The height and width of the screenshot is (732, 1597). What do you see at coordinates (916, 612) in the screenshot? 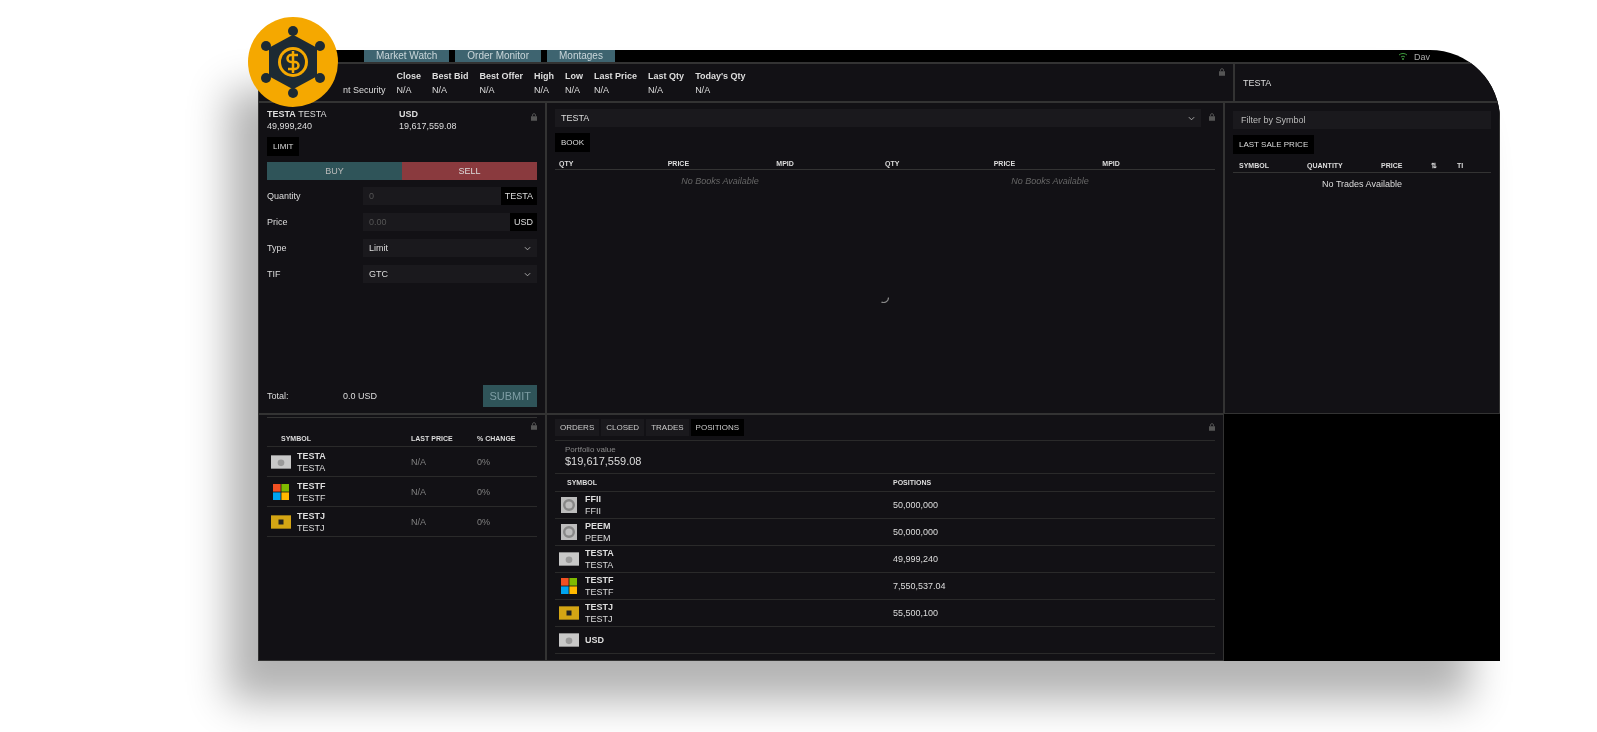
I see `position-cell-text: 55,500,100` at bounding box center [916, 612].